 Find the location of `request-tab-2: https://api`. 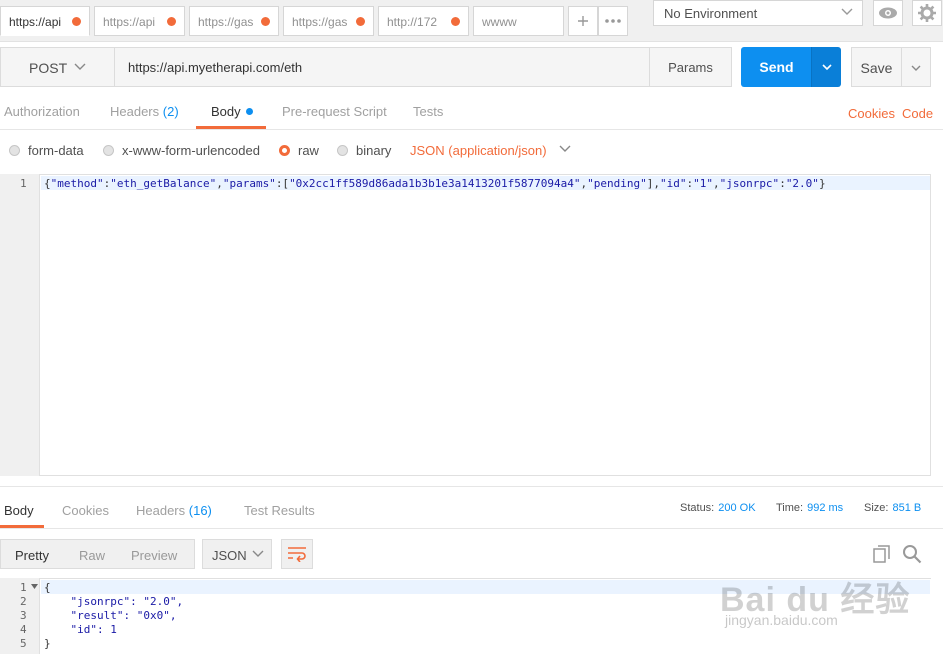

request-tab-2: https://api is located at coordinates (139, 21).